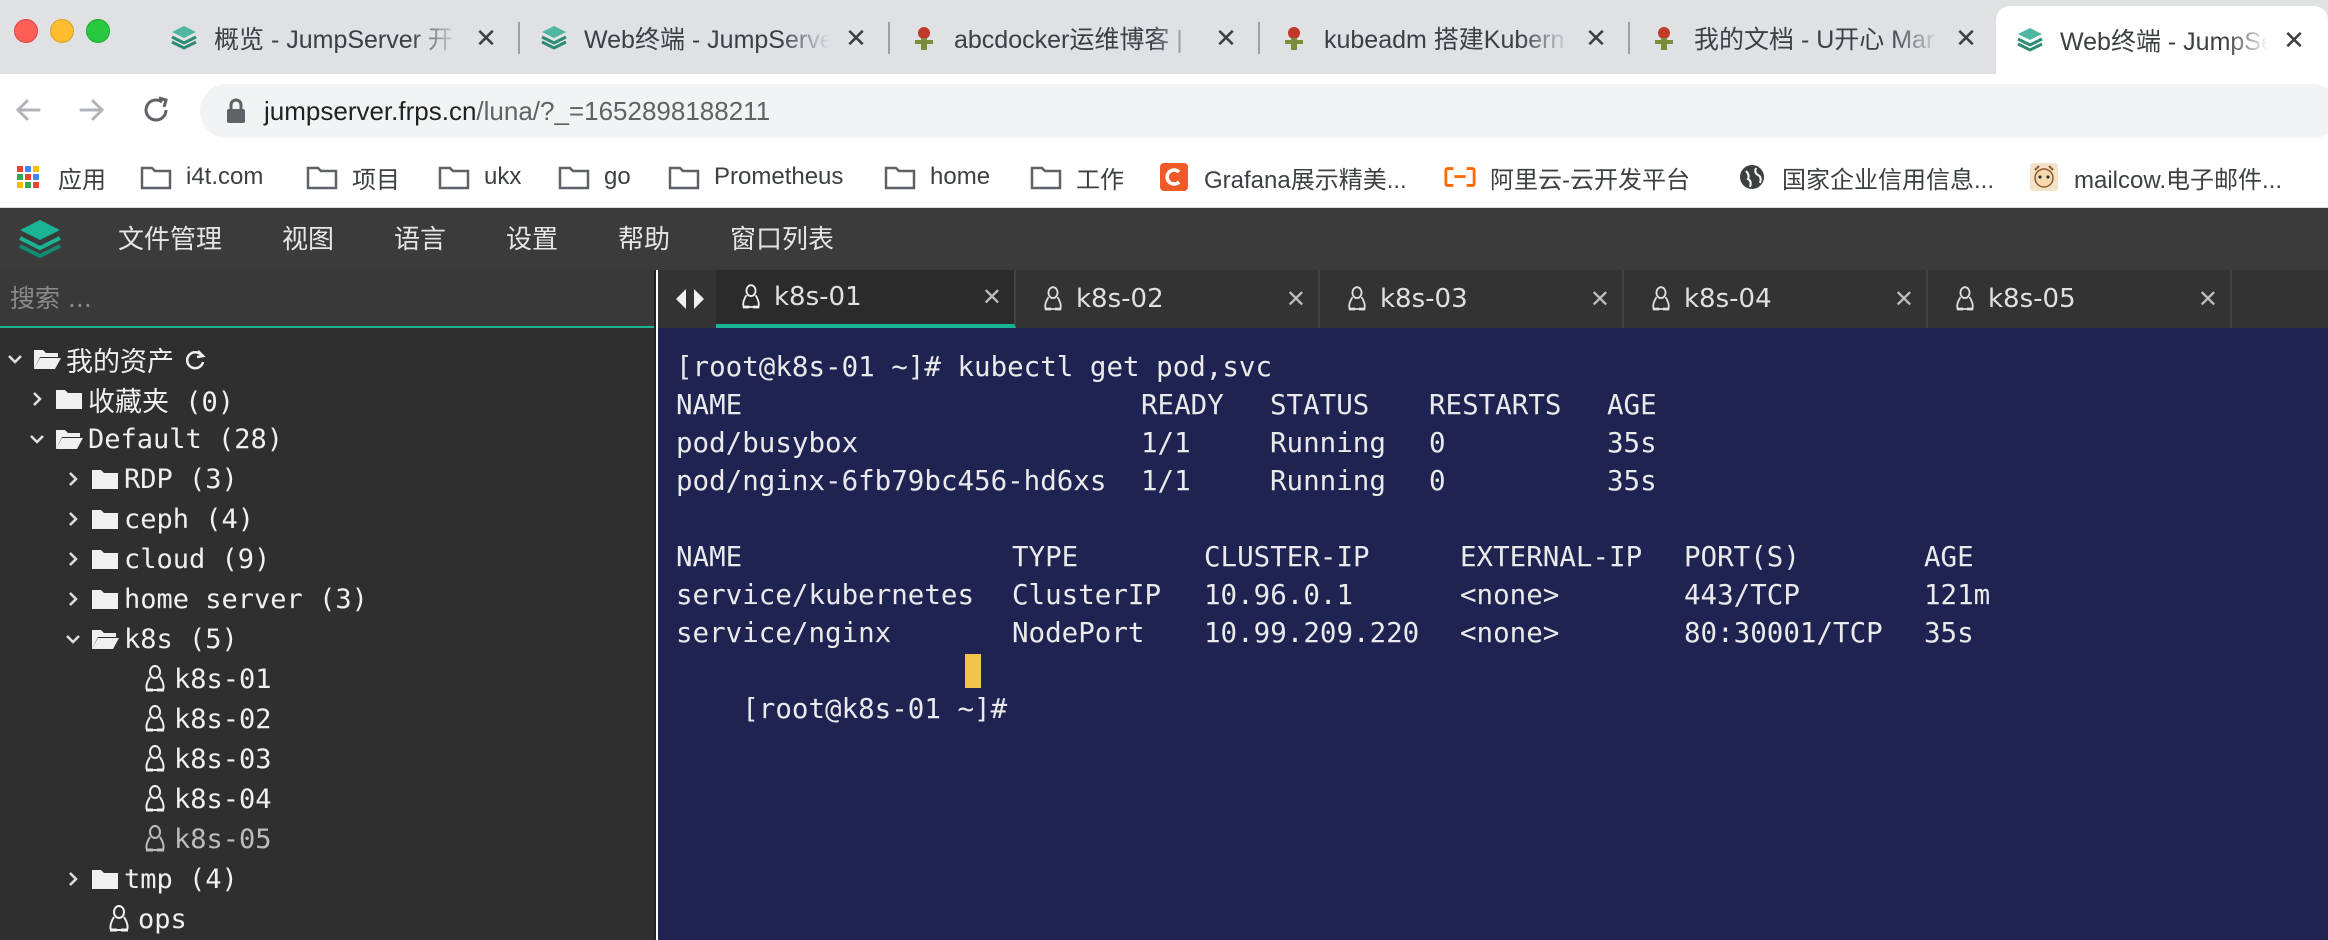 The image size is (2328, 940). I want to click on bookmark-folder: i4t.com, so click(201, 177).